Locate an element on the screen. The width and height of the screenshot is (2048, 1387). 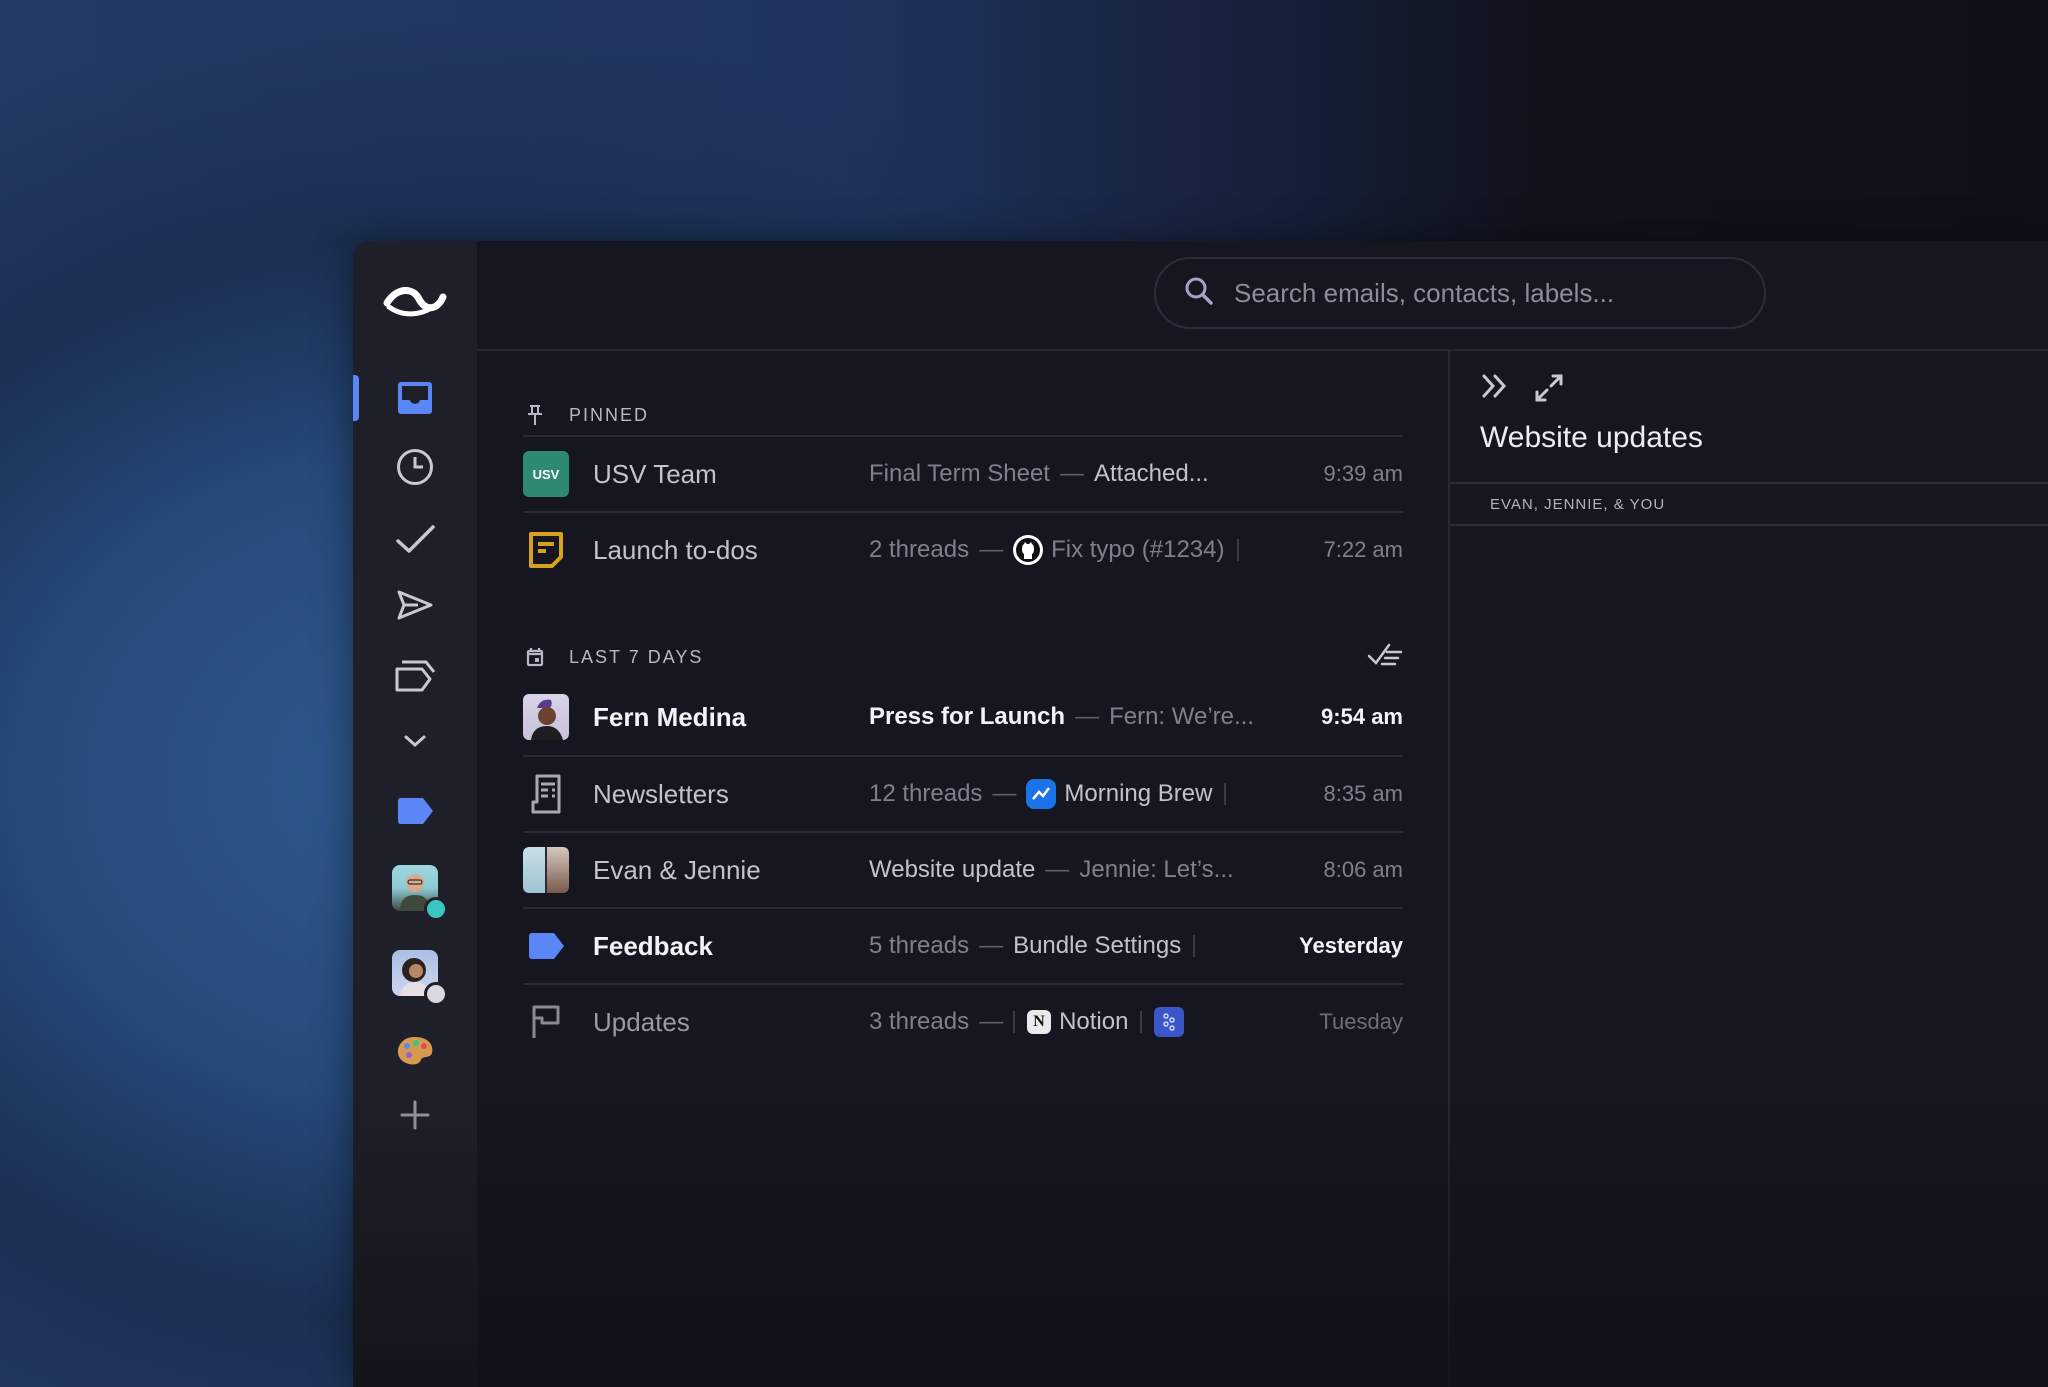
section-label: PINNED is located at coordinates (609, 414).